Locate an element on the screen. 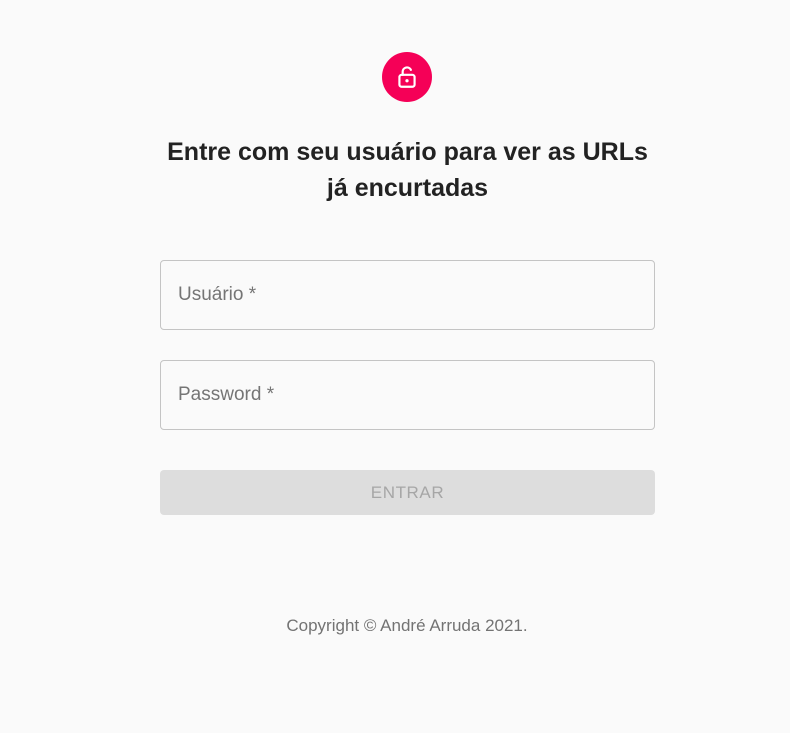  copyright-text: Copyright © André Arruda 2021. is located at coordinates (407, 625).